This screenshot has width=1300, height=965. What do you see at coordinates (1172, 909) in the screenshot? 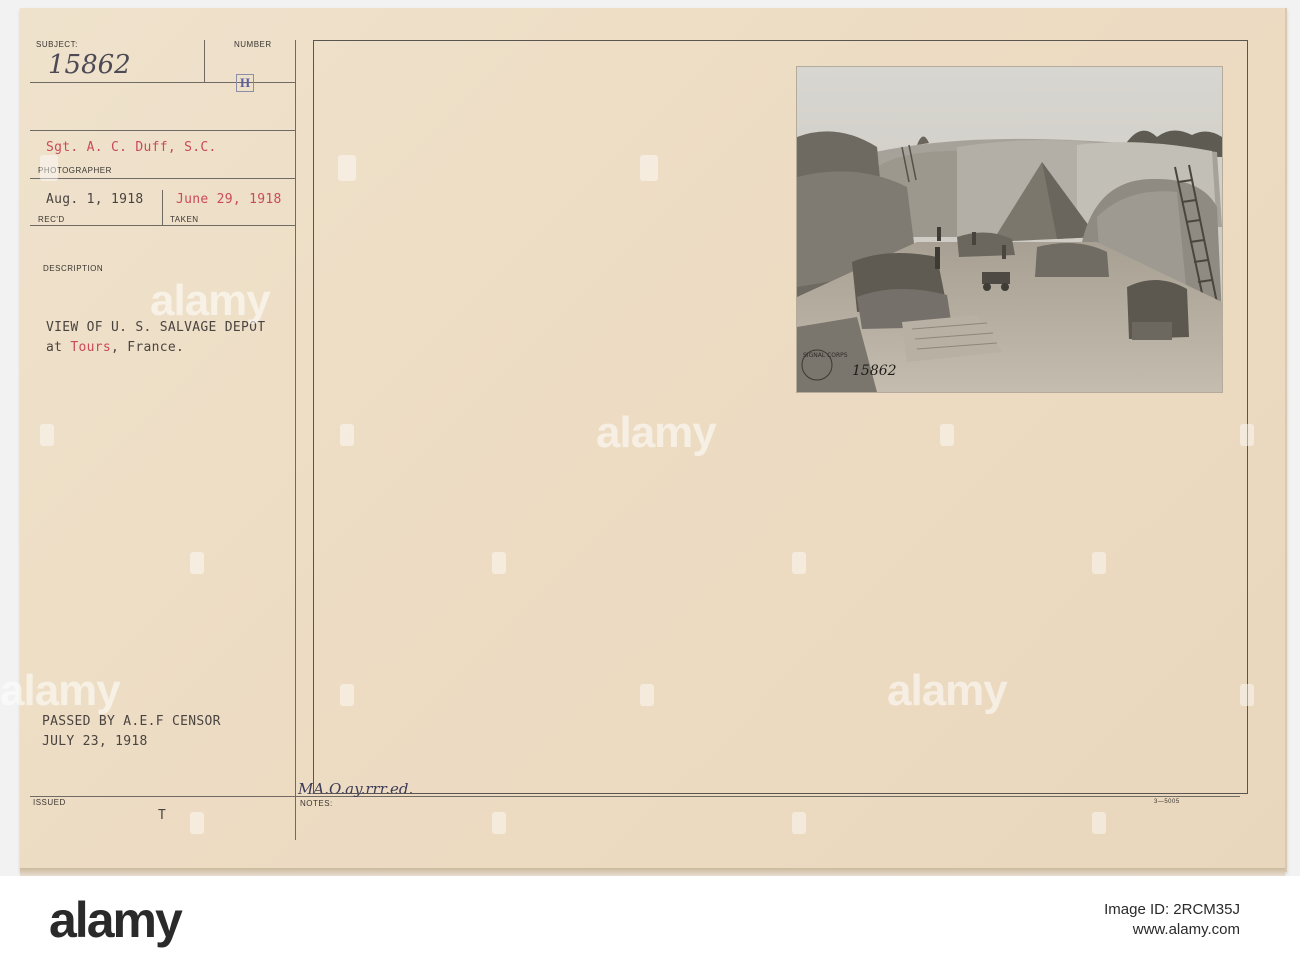
I see `footer-image-id: Image ID: 2RCM35J` at bounding box center [1172, 909].